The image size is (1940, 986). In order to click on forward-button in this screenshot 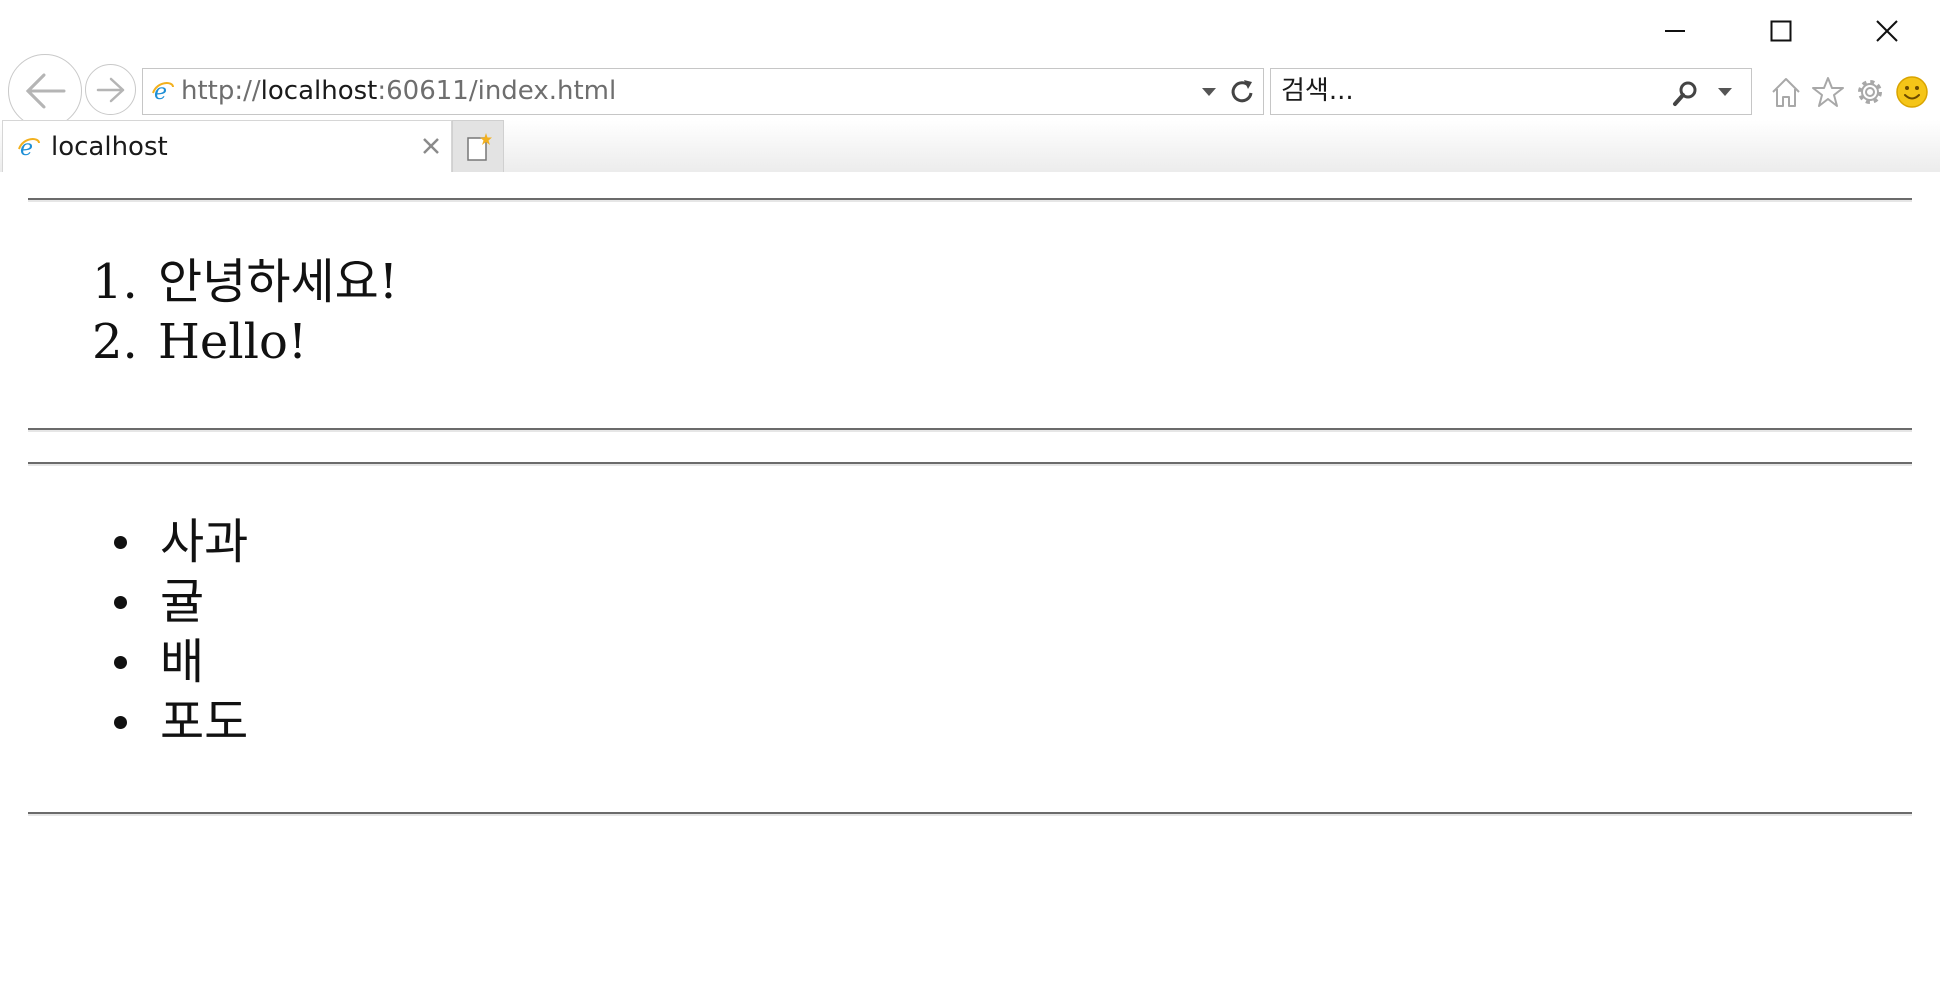, I will do `click(110, 89)`.